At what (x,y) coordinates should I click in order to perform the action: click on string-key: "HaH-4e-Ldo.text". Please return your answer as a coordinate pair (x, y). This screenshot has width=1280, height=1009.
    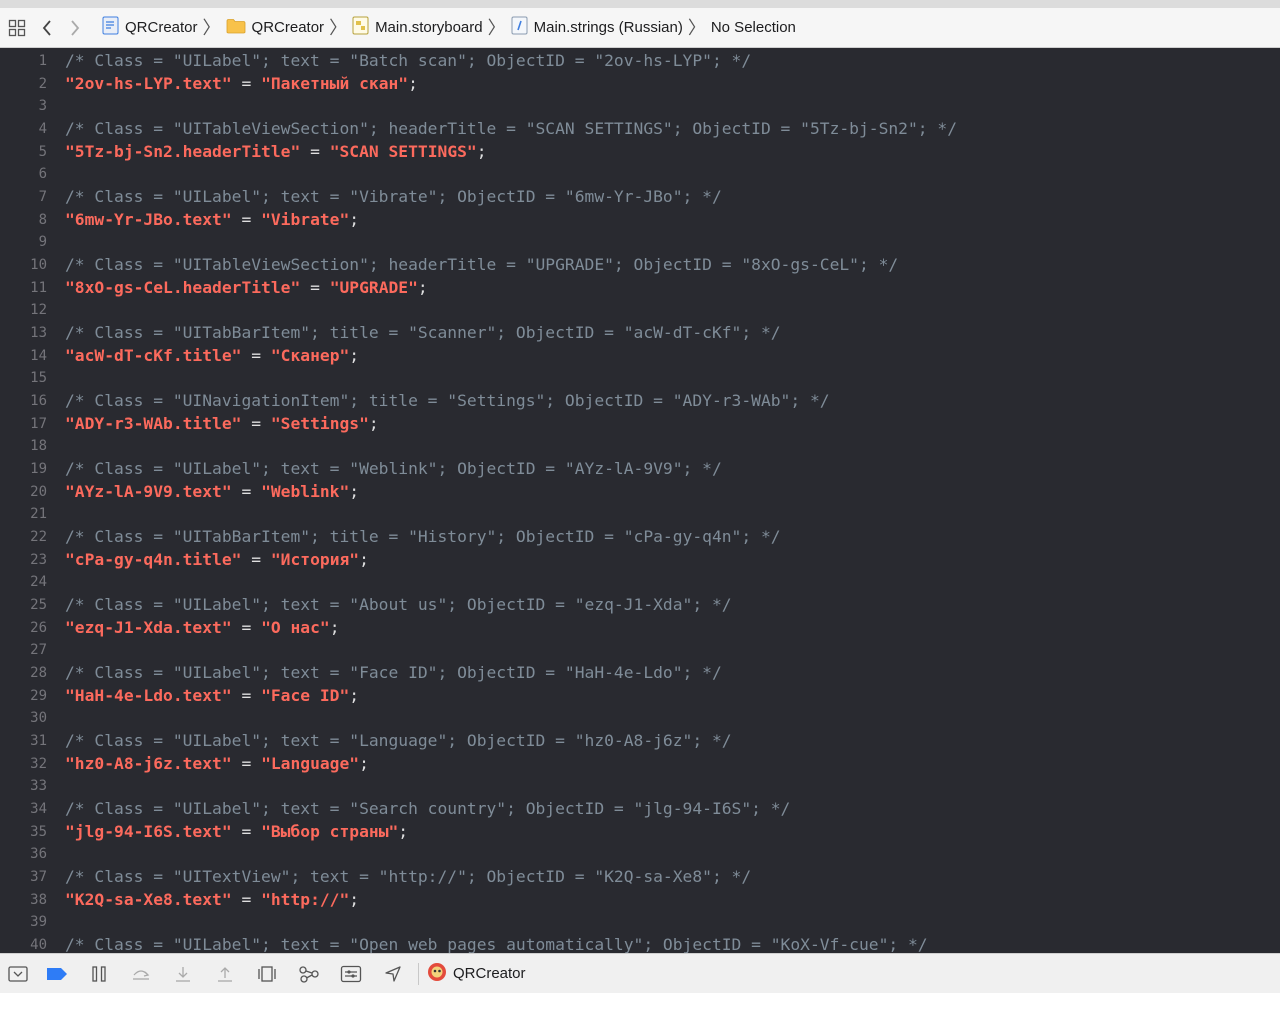
    Looking at the image, I should click on (148, 695).